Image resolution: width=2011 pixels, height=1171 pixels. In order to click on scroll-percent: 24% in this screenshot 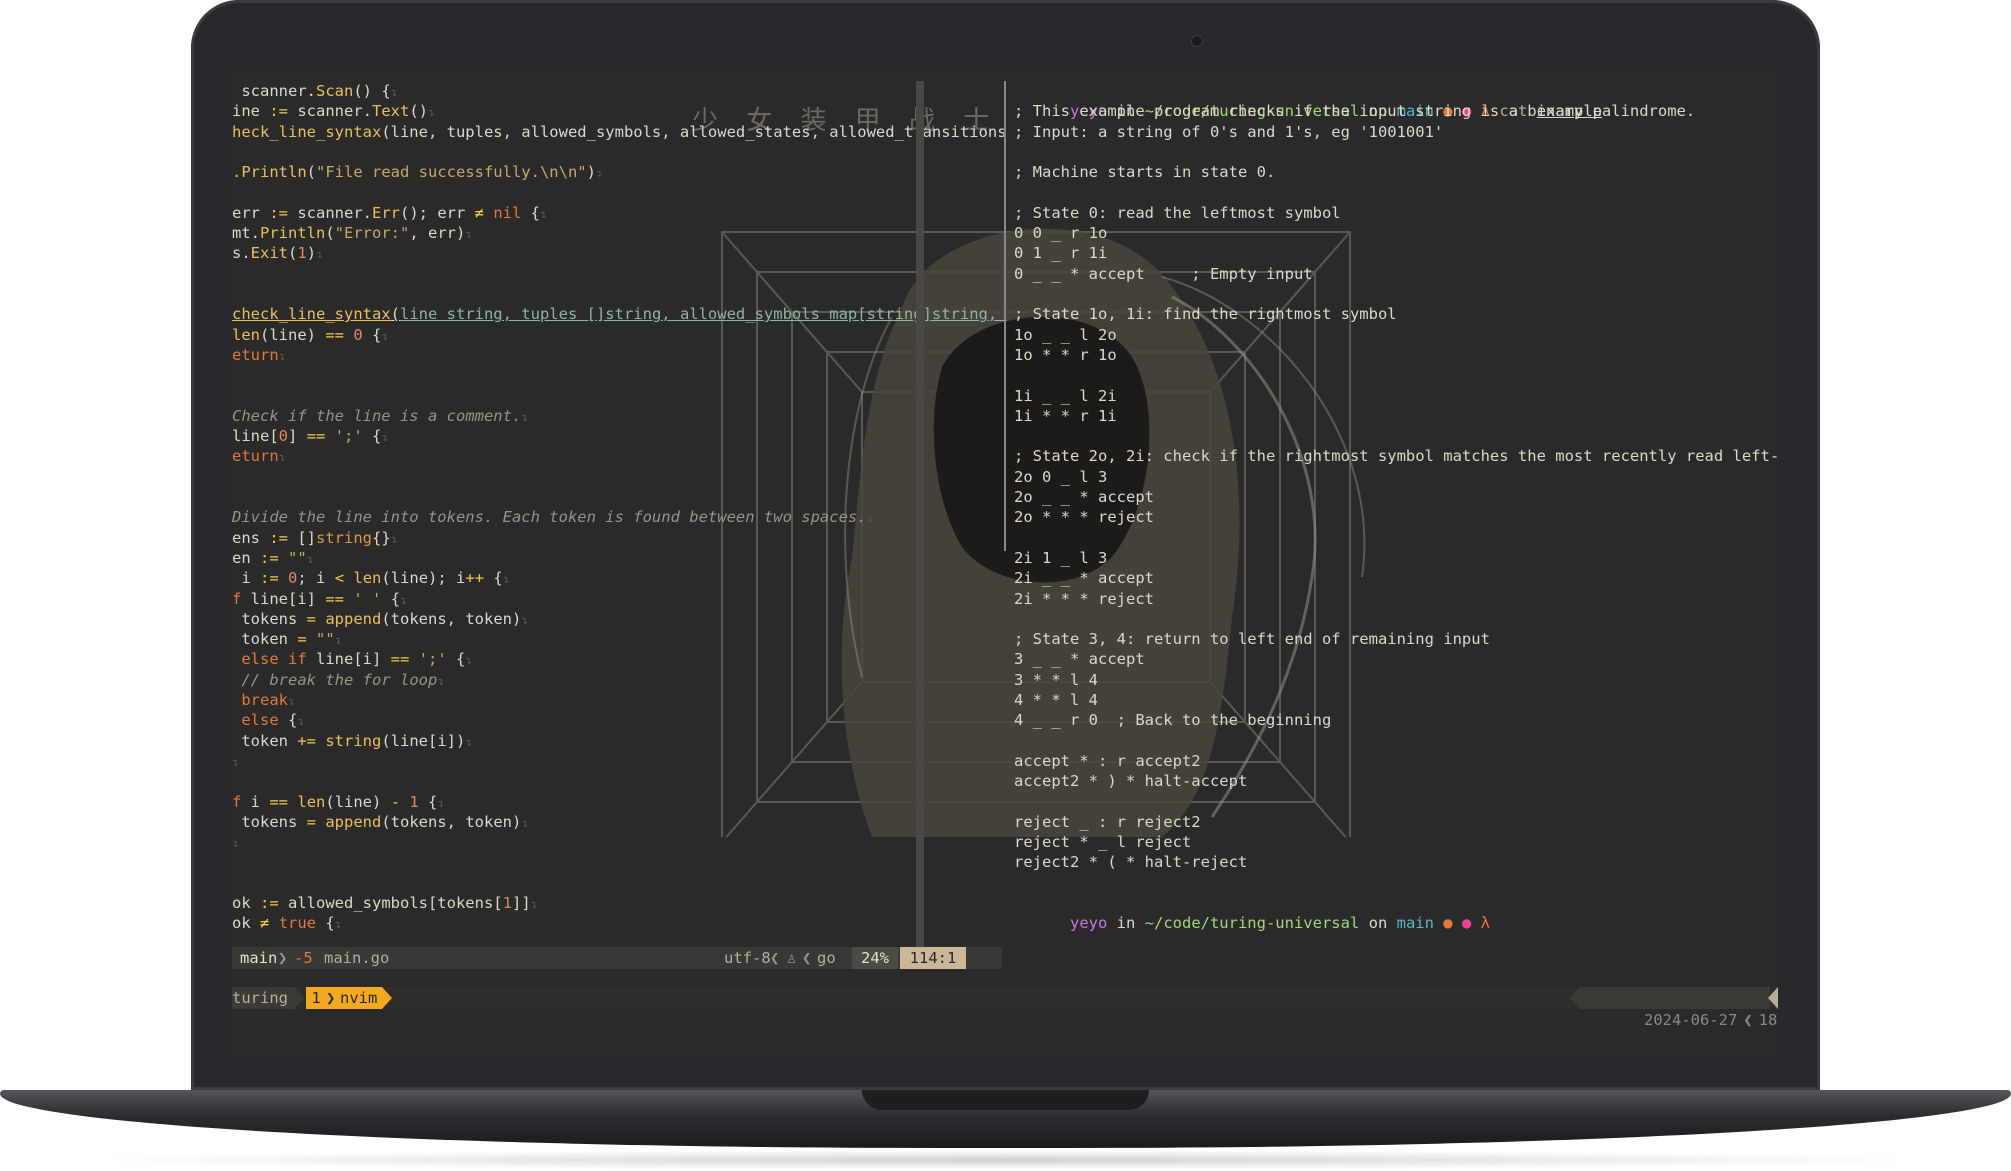, I will do `click(875, 958)`.